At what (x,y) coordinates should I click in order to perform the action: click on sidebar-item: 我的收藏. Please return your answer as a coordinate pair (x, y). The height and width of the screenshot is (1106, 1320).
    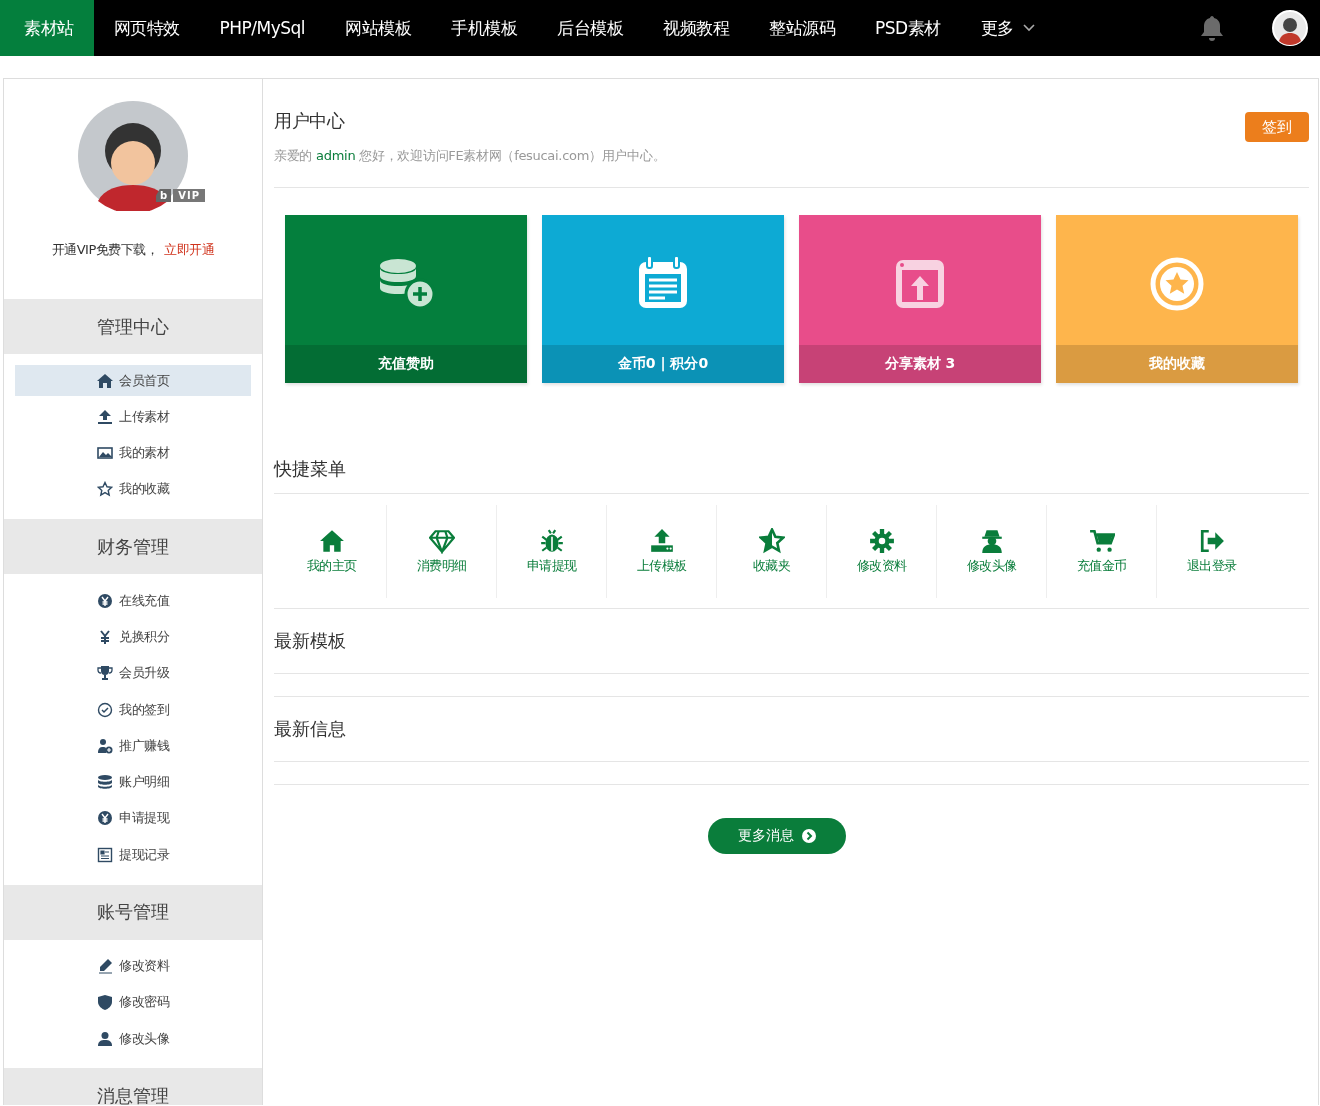
    Looking at the image, I should click on (133, 489).